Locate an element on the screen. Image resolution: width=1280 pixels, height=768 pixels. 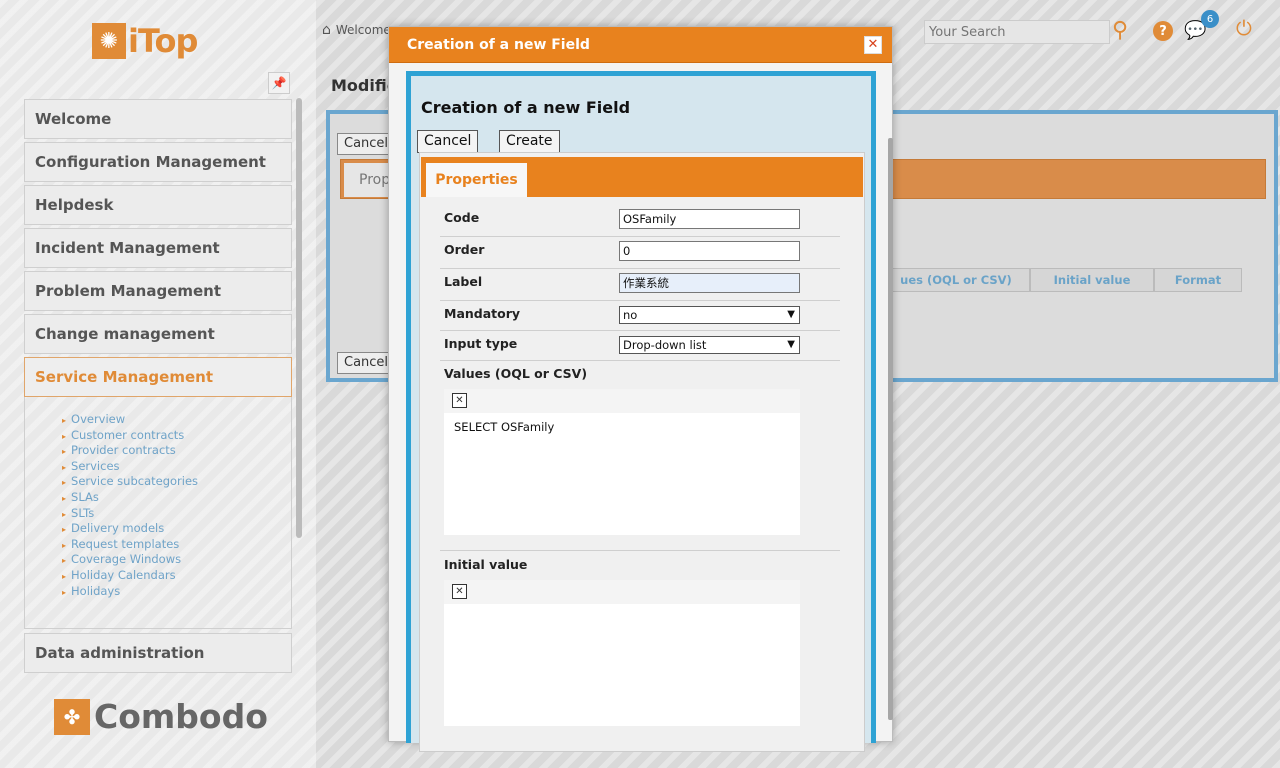
bg-column-initial-value: Initial value is located at coordinates (1092, 280).